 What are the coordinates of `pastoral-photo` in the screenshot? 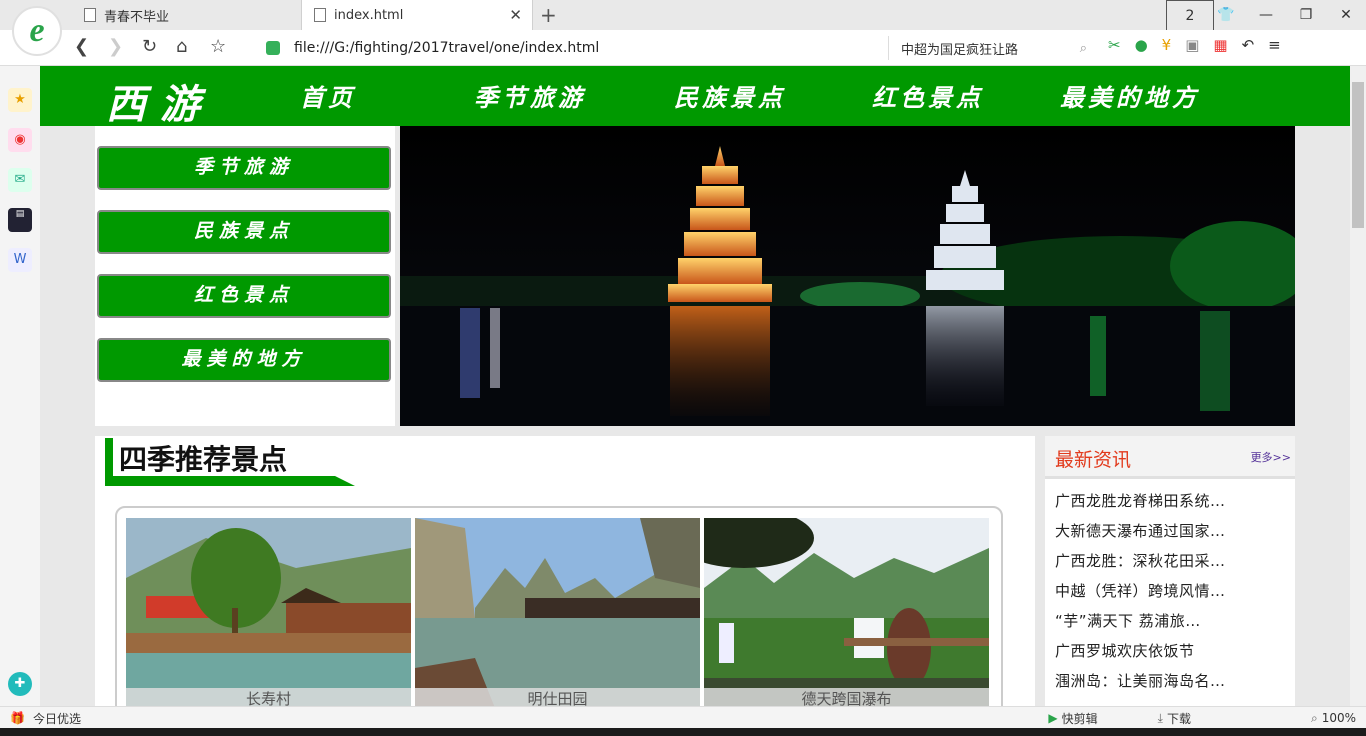 It's located at (557, 612).